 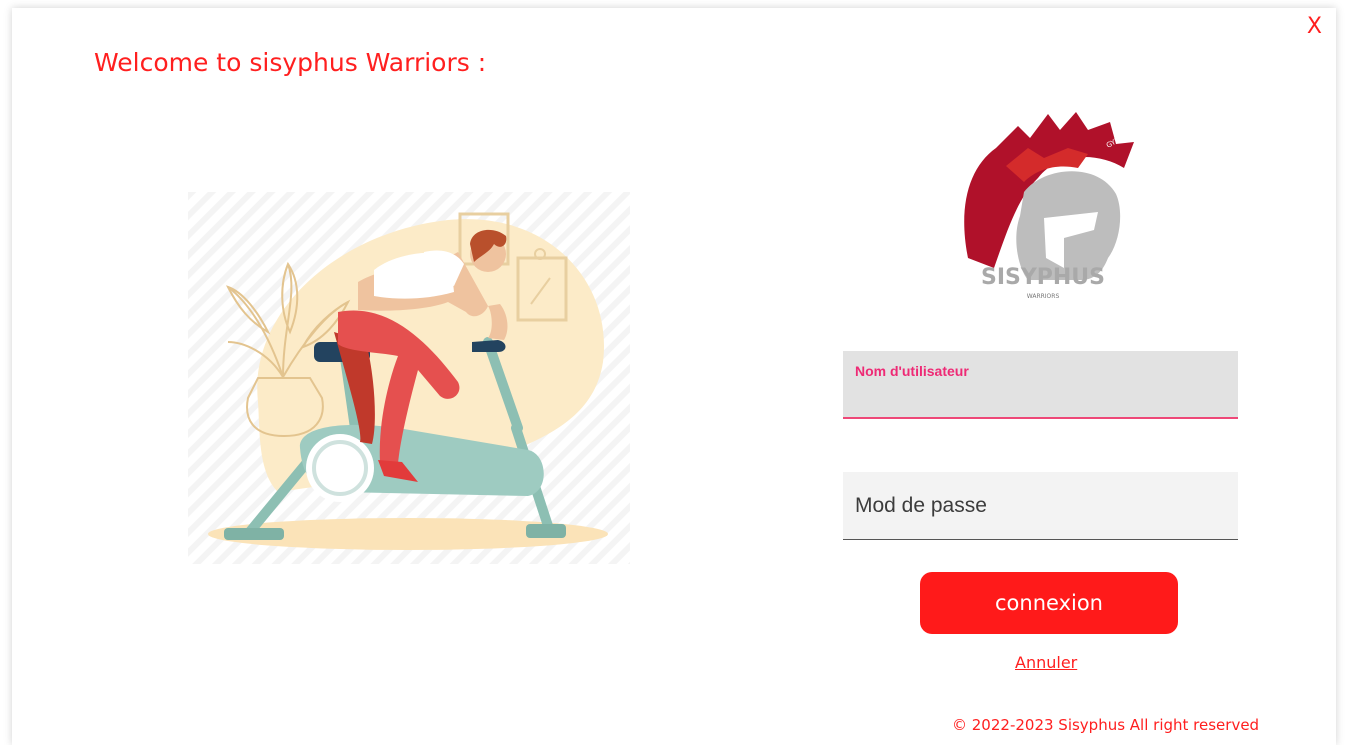 What do you see at coordinates (1043, 277) in the screenshot?
I see `logo-brand-text: SISYPHUS` at bounding box center [1043, 277].